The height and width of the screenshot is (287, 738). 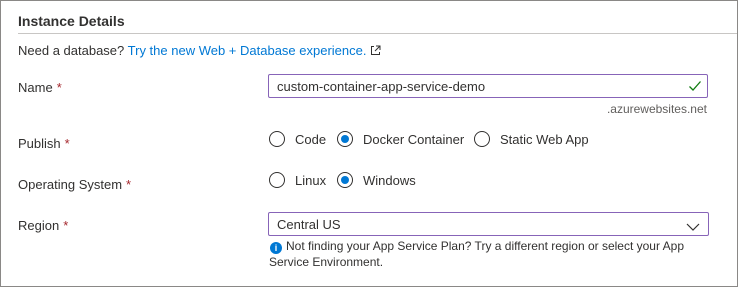 I want to click on os-label: Operating System *, so click(x=74, y=184).